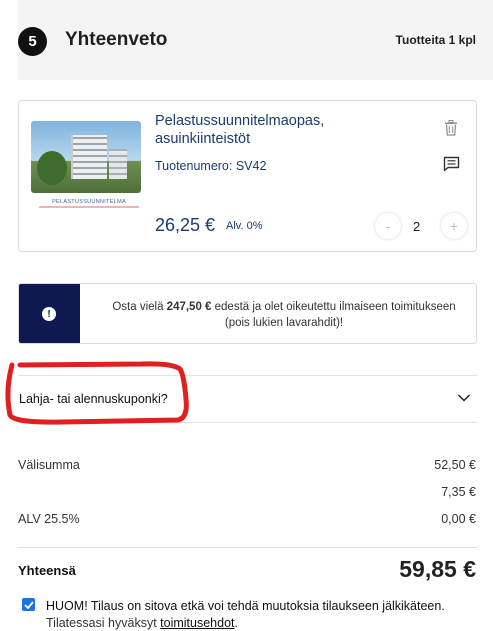  I want to click on thumbnail-caption-line, so click(89, 207).